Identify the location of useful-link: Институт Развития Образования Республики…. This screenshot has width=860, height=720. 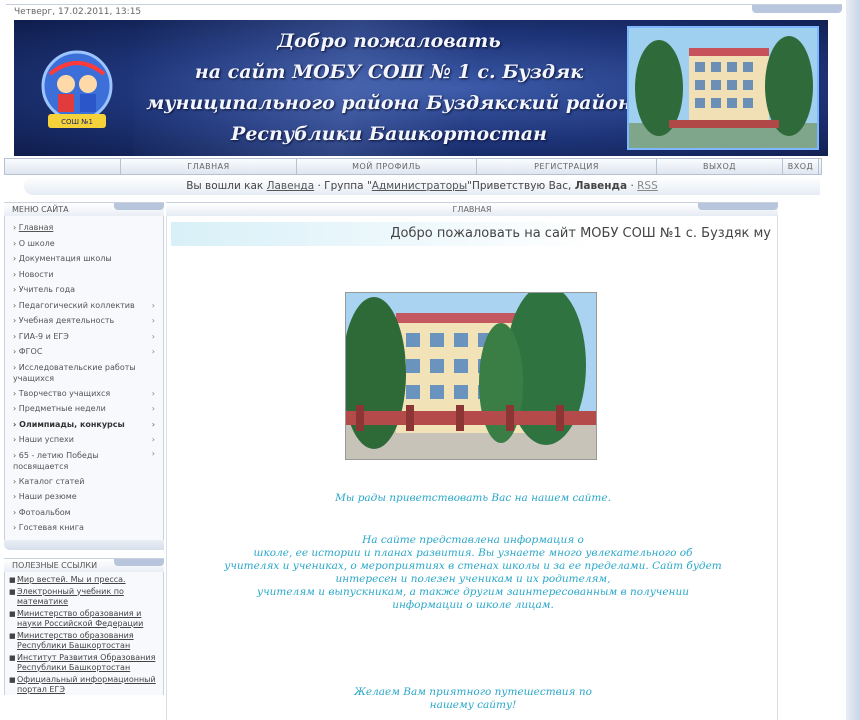
(84, 663).